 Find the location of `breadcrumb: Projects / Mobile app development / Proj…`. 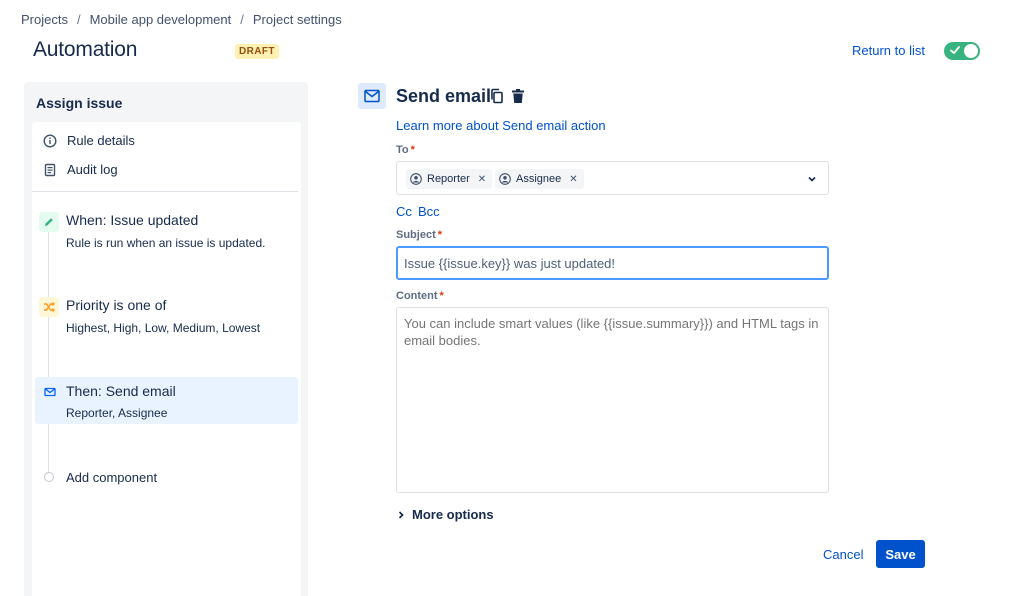

breadcrumb: Projects / Mobile app development / Proj… is located at coordinates (181, 19).